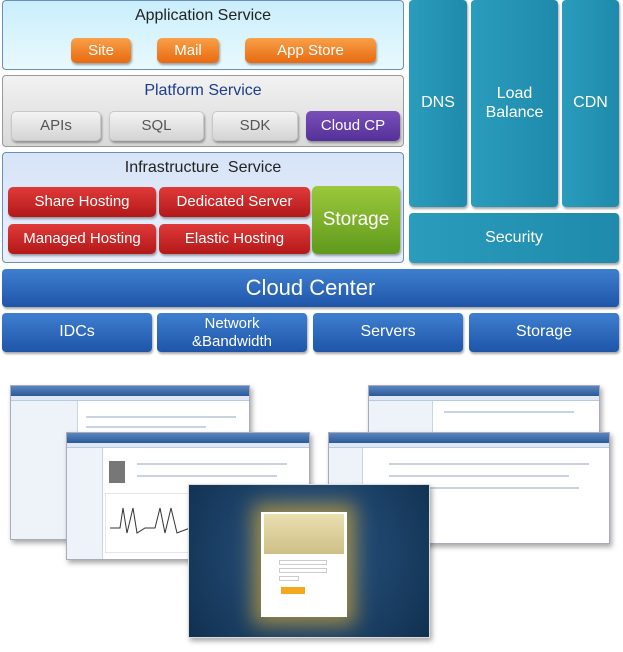  Describe the element at coordinates (255, 126) in the screenshot. I see `sdk-box: SDK` at that location.